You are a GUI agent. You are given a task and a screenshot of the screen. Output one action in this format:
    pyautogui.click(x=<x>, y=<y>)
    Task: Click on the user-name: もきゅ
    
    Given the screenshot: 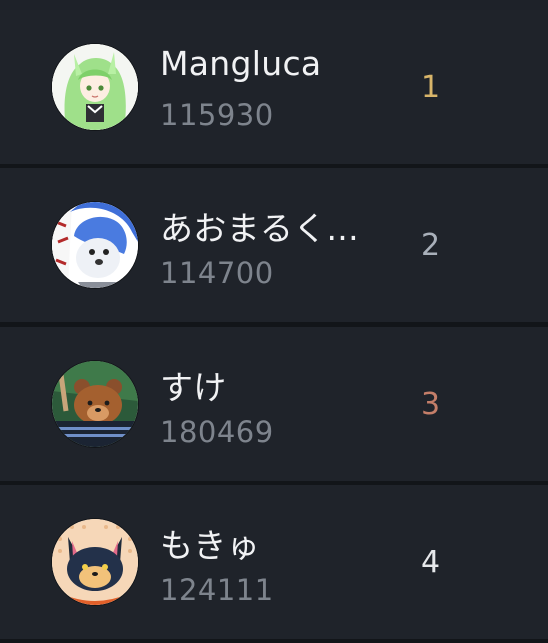 What is the action you would take?
    pyautogui.click(x=210, y=545)
    